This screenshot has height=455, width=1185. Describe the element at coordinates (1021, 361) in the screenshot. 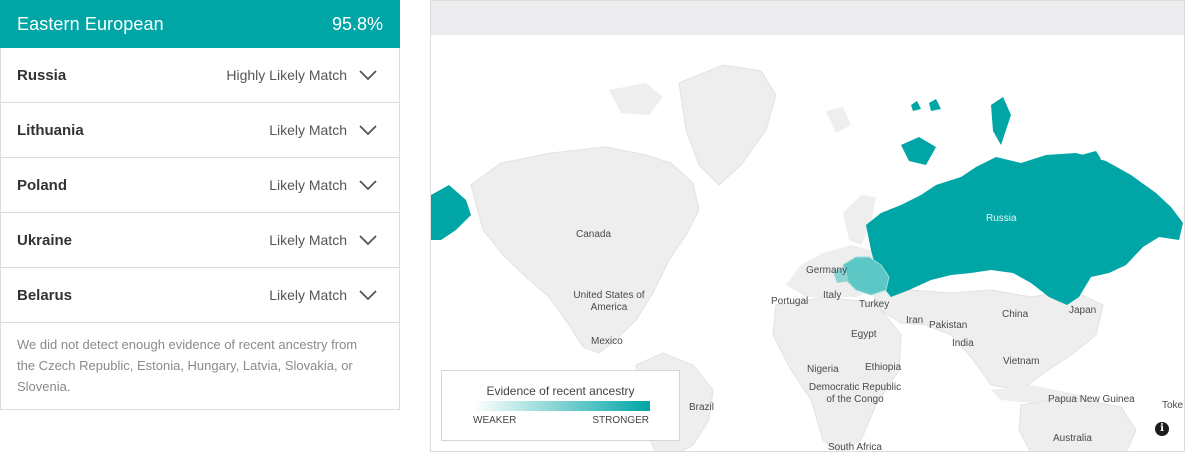

I see `map-label-vietnam: Vietnam` at that location.